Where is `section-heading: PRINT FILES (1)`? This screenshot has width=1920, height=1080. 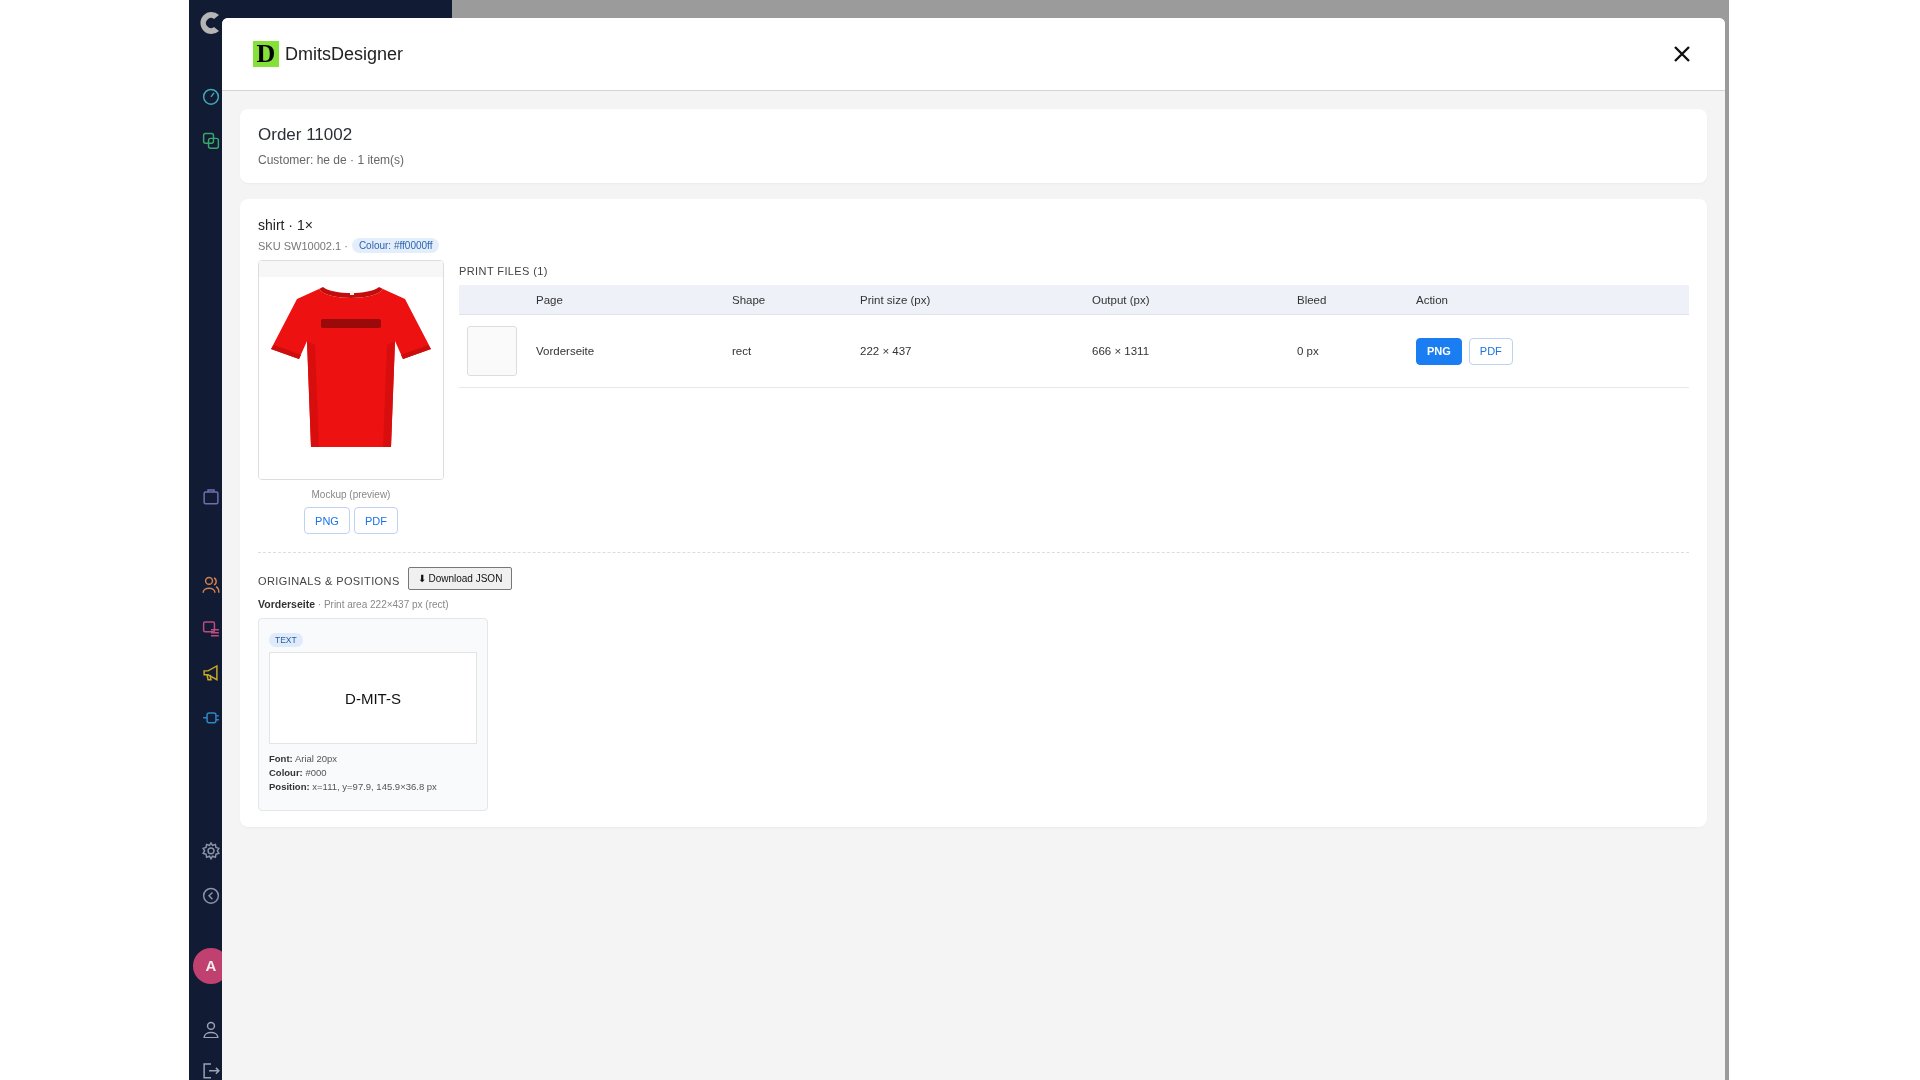 section-heading: PRINT FILES (1) is located at coordinates (504, 271).